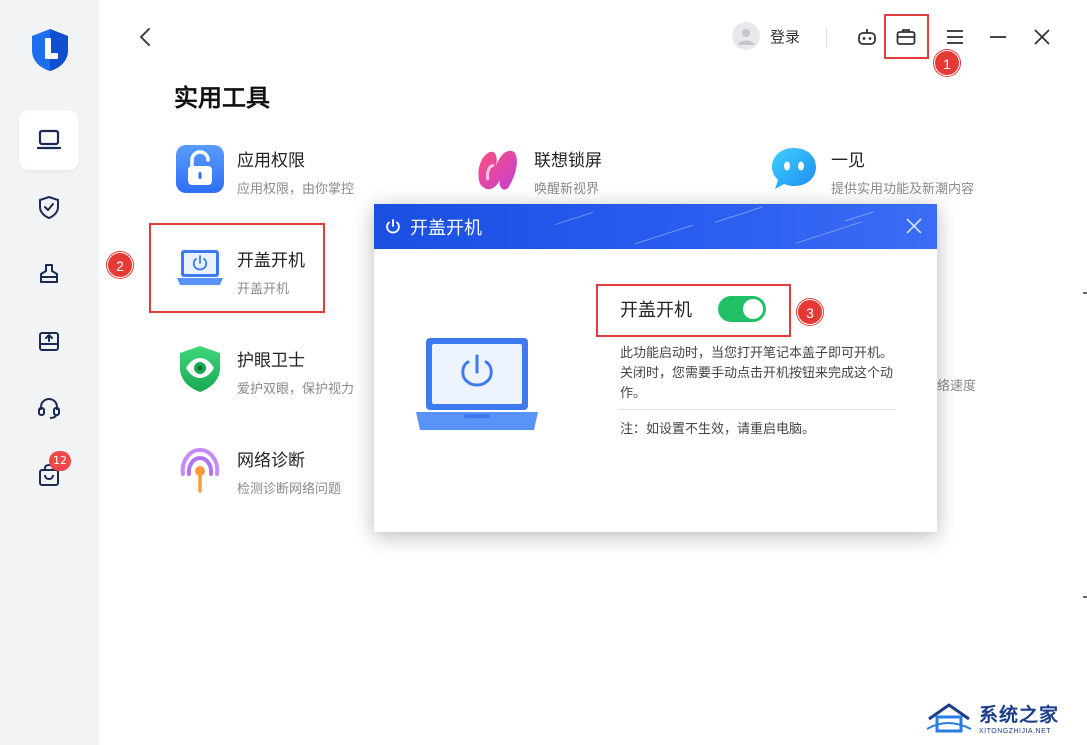  I want to click on laptop-icon, so click(49, 139).